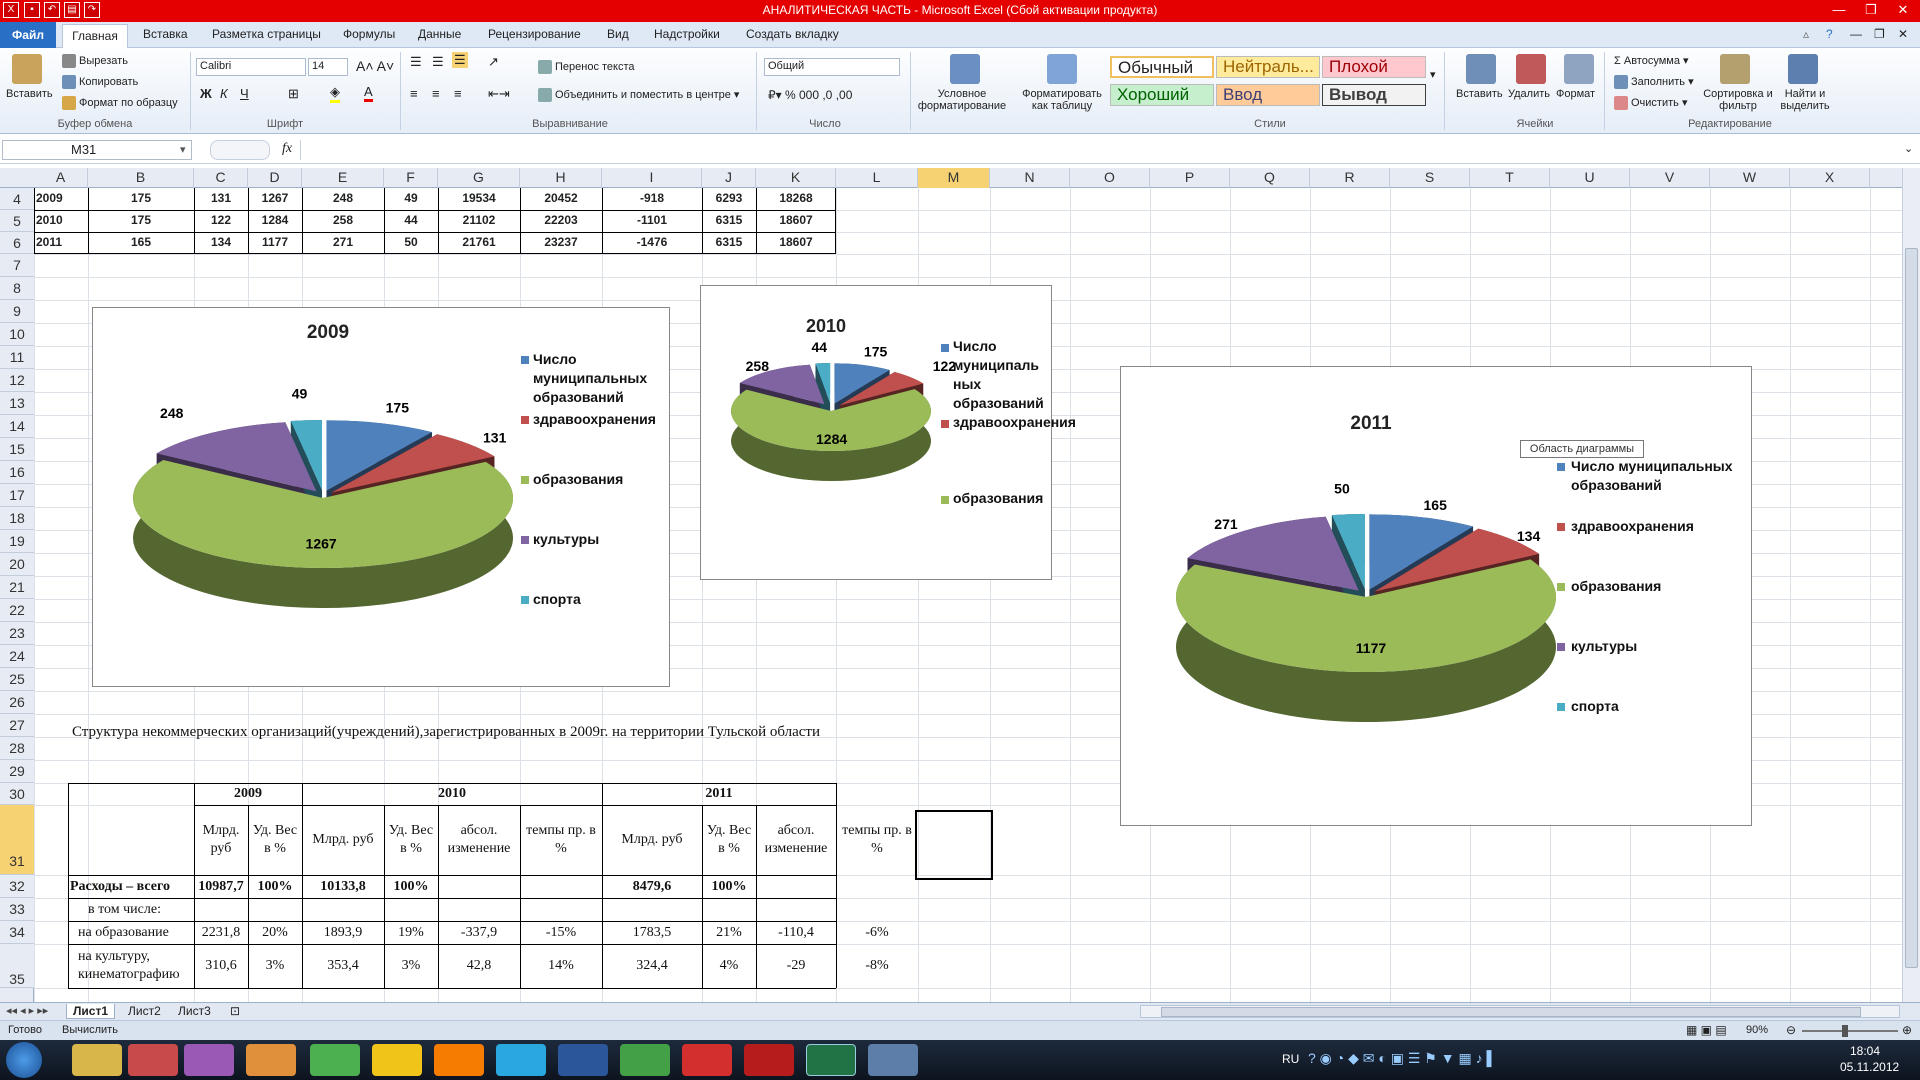  I want to click on column-header: L, so click(877, 178).